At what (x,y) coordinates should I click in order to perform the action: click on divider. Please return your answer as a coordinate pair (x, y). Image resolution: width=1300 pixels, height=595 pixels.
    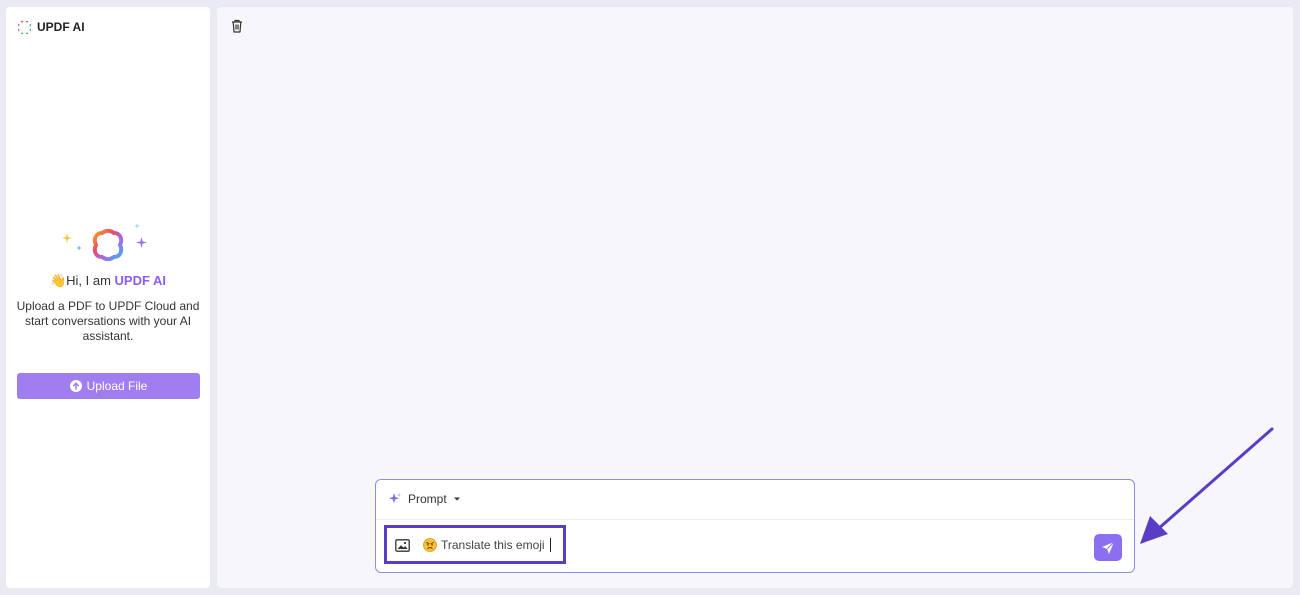
    Looking at the image, I should click on (755, 519).